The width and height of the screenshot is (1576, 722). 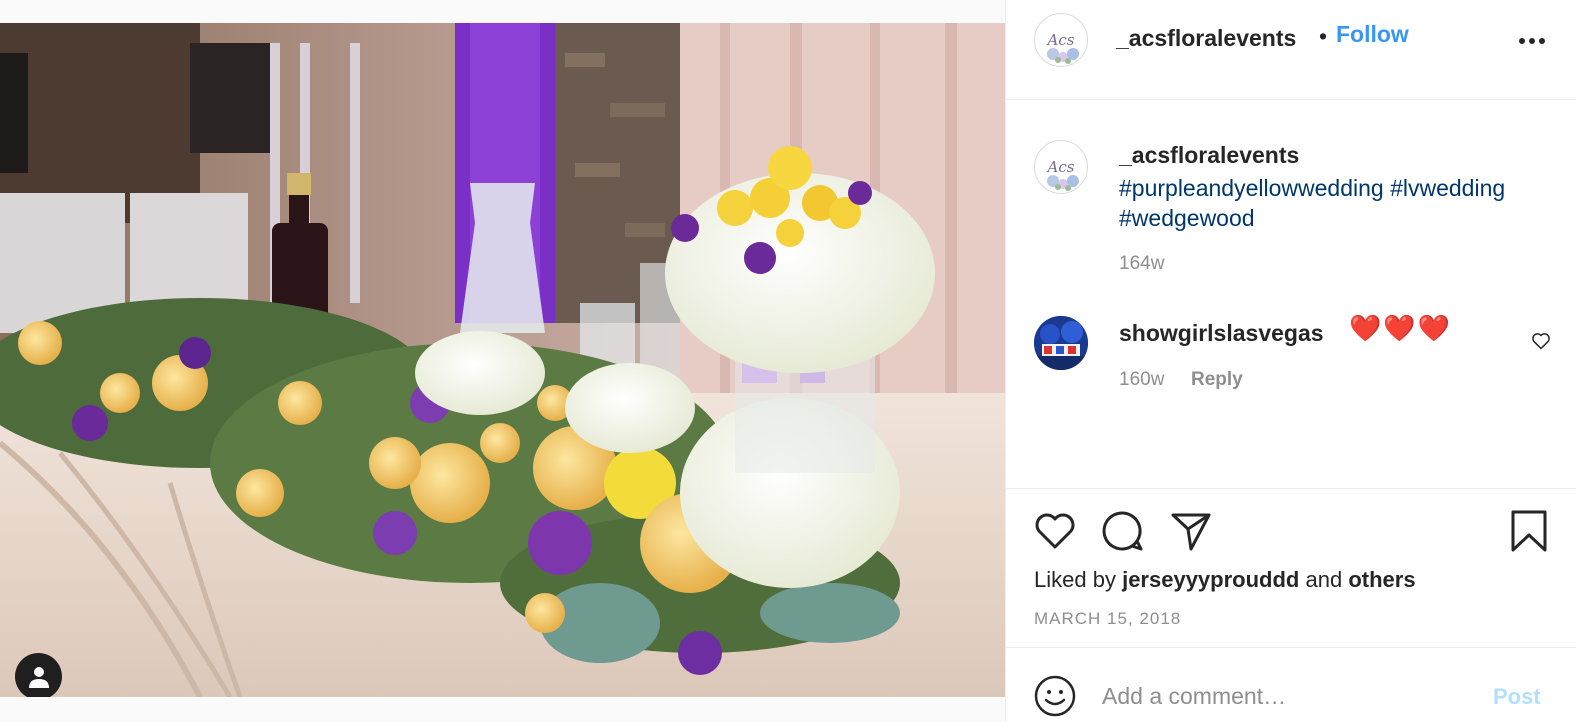 I want to click on bookmark-icon, so click(x=1529, y=531).